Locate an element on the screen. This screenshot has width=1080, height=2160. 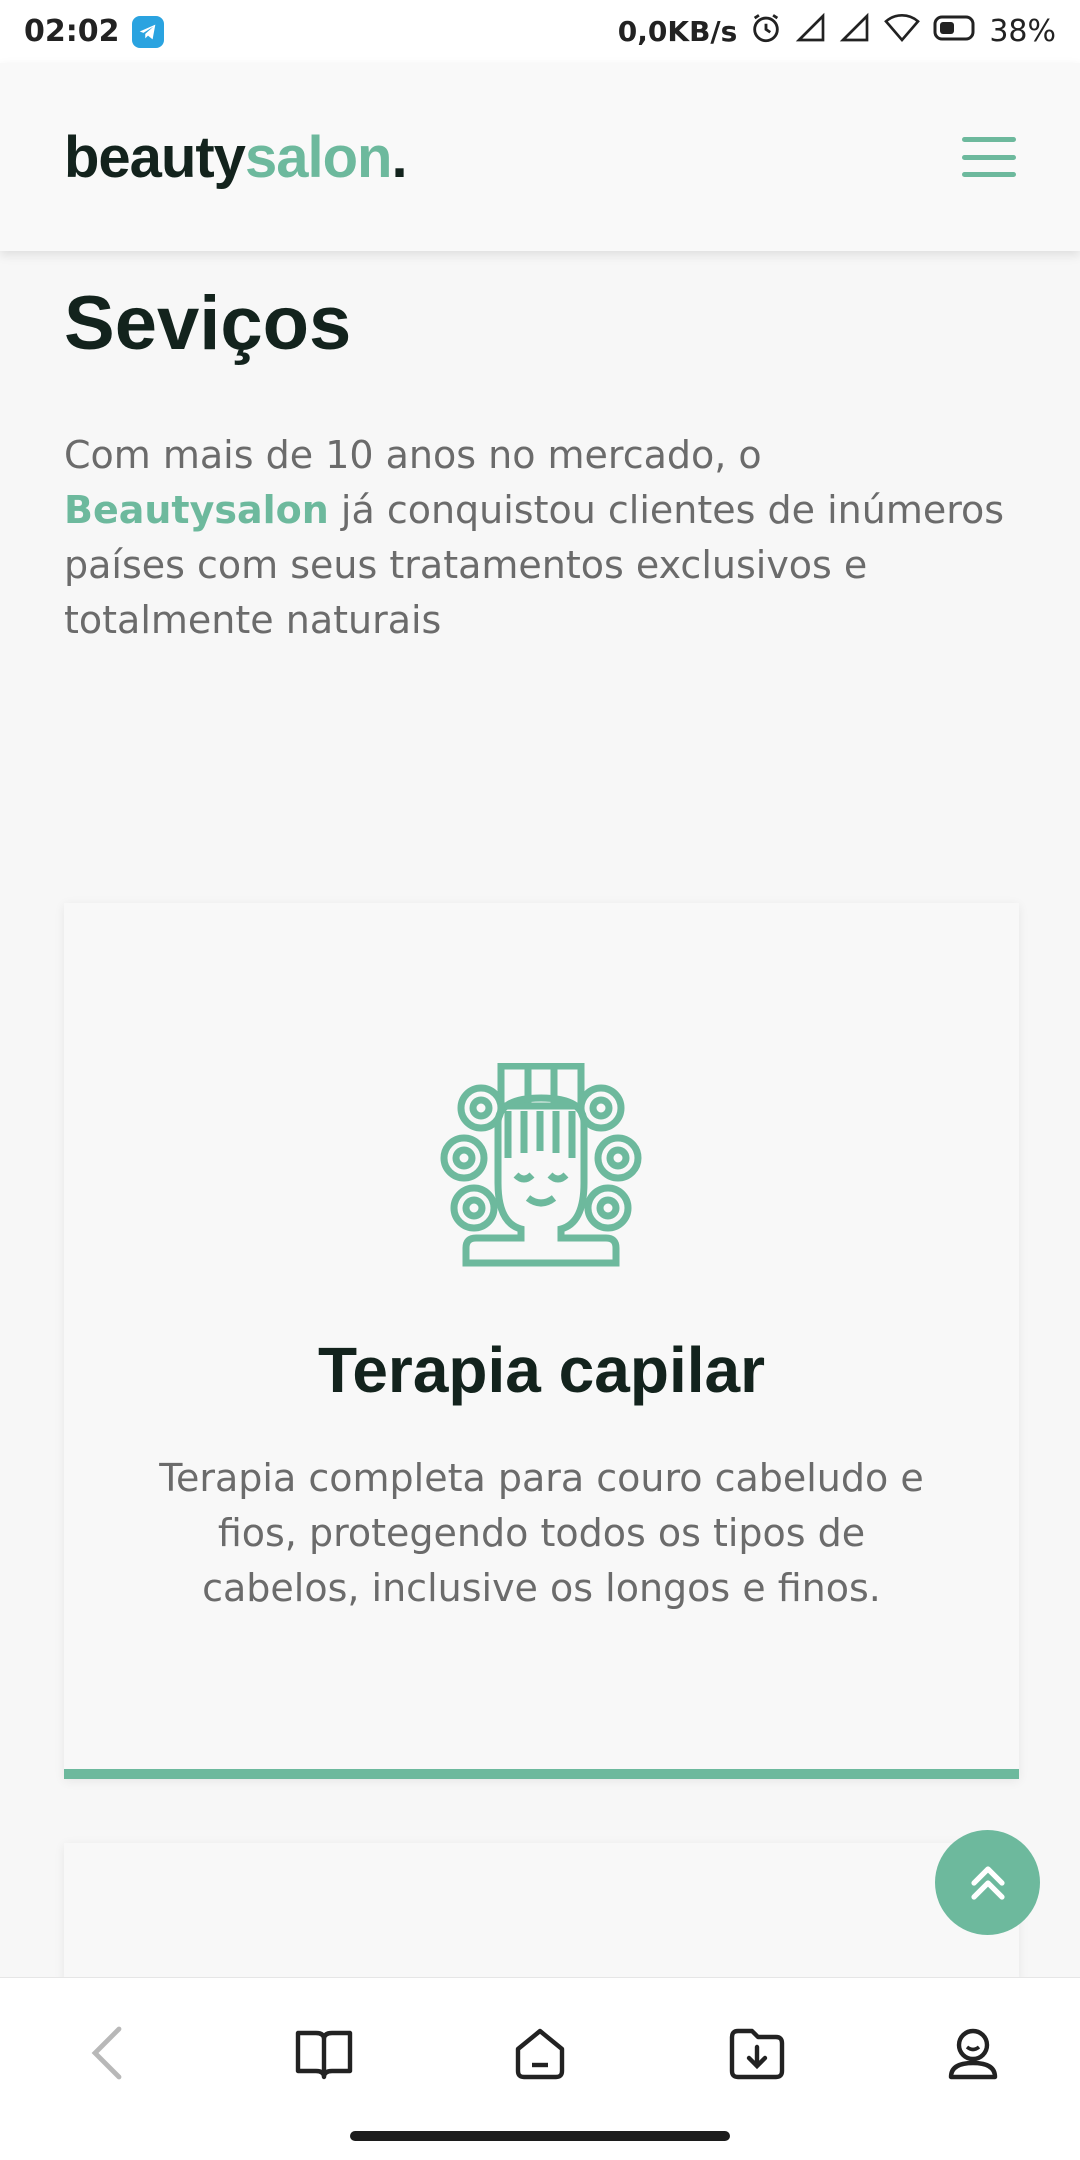
logo-main: beauty is located at coordinates (155, 157).